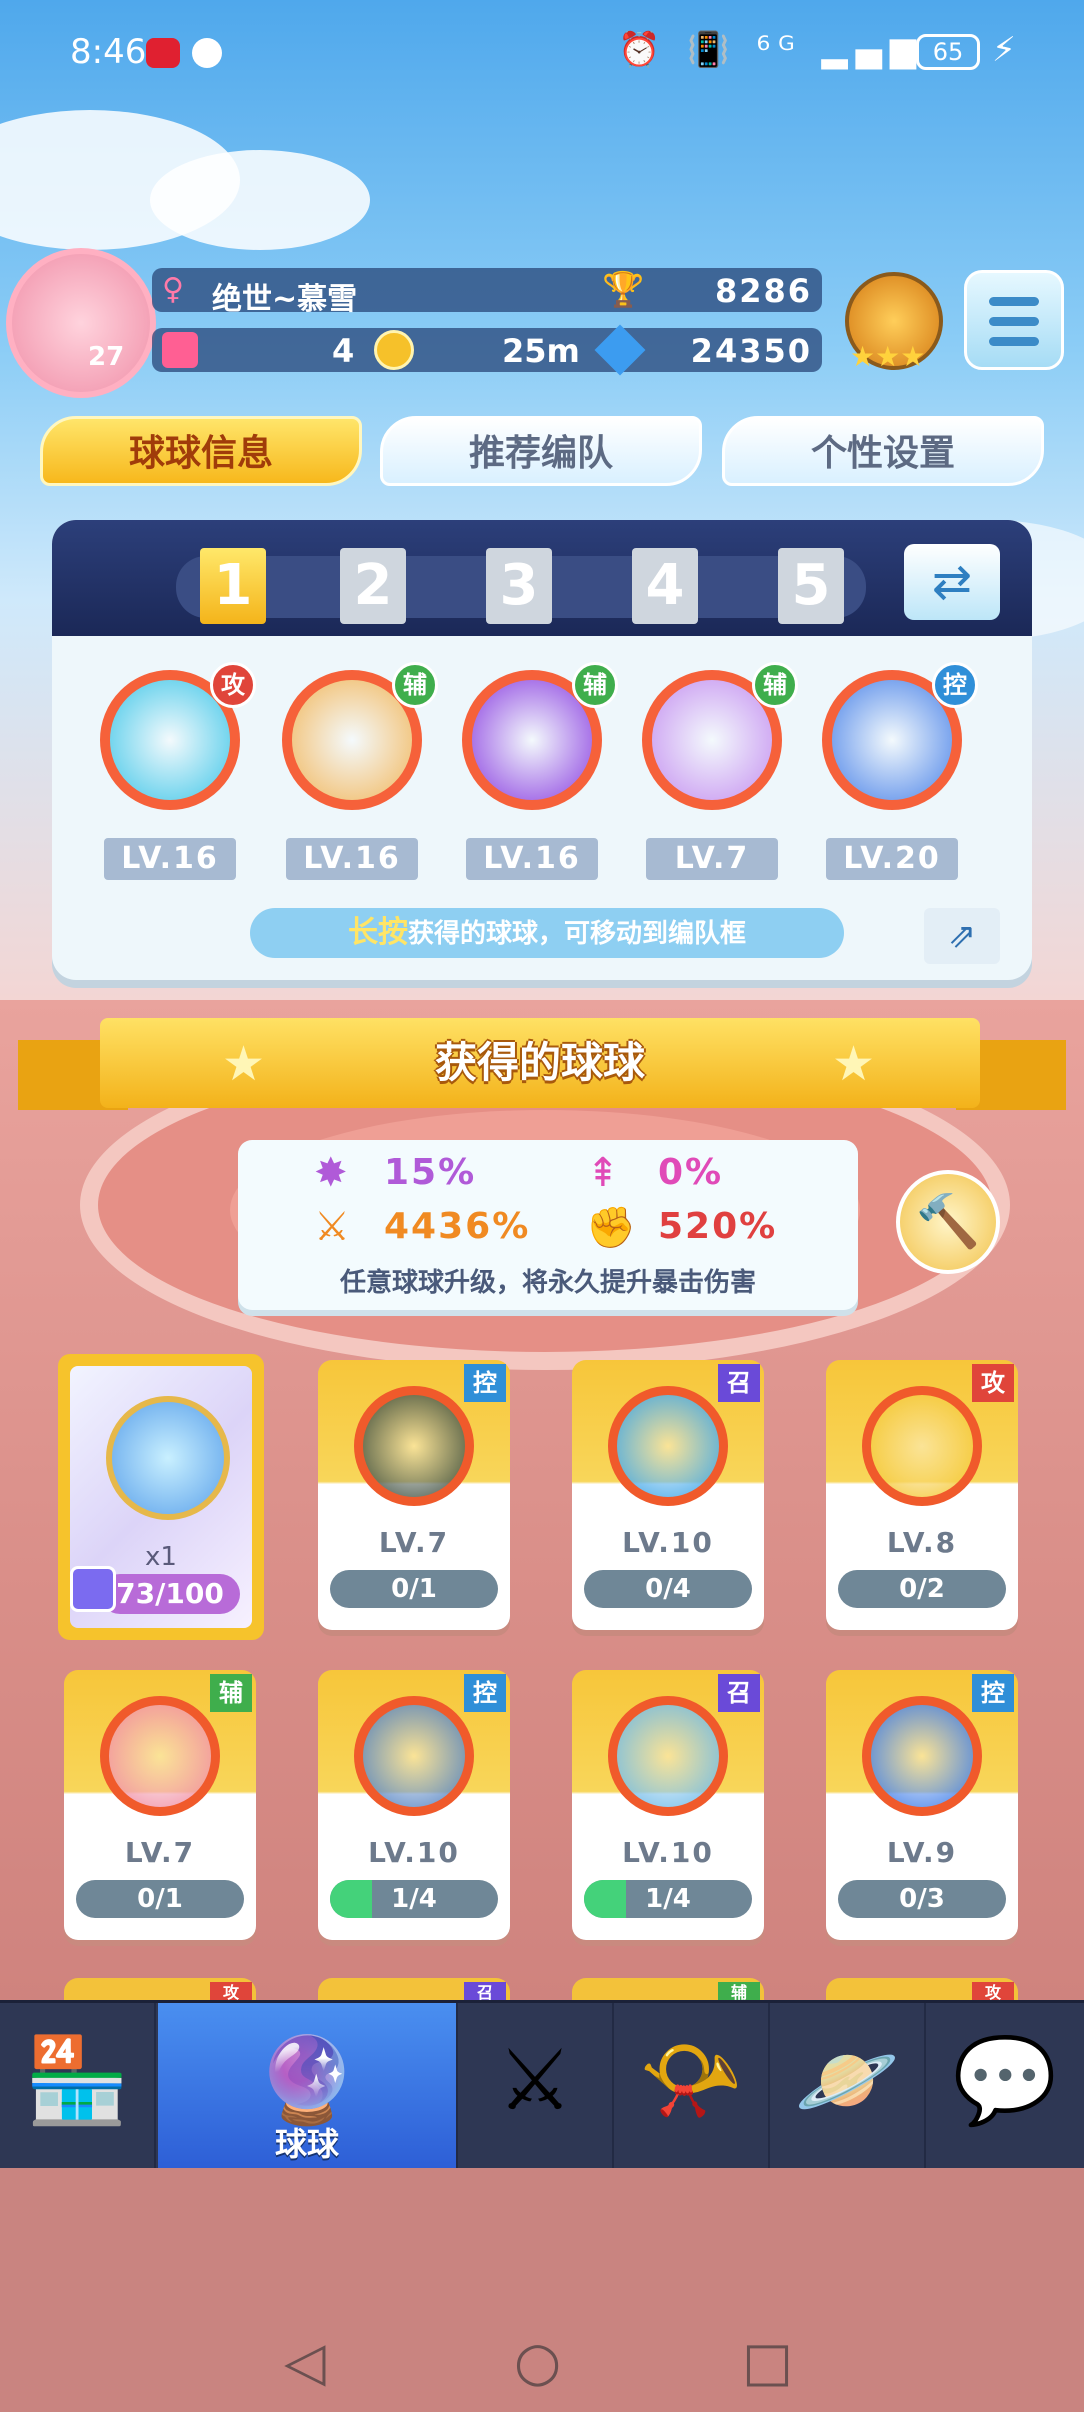 The image size is (1084, 2412). I want to click on ball-card: 召 LV.10 1/4, so click(668, 1805).